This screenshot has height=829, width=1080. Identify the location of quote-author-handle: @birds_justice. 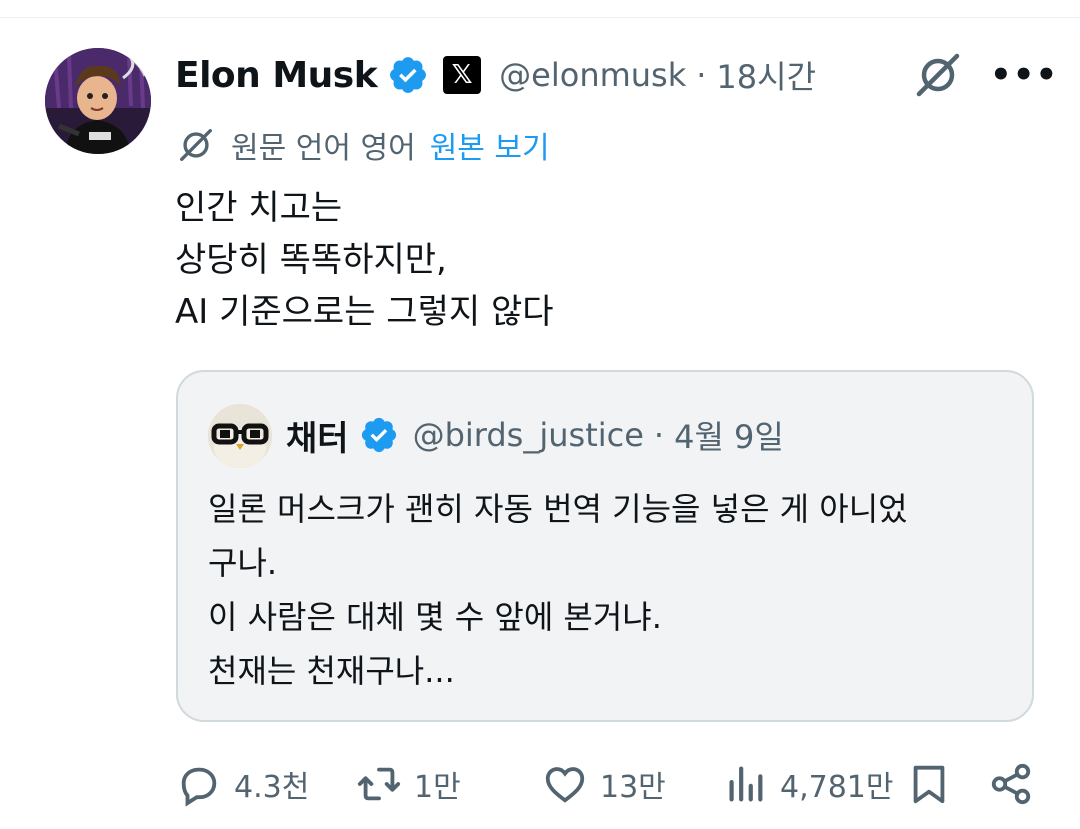
(528, 435).